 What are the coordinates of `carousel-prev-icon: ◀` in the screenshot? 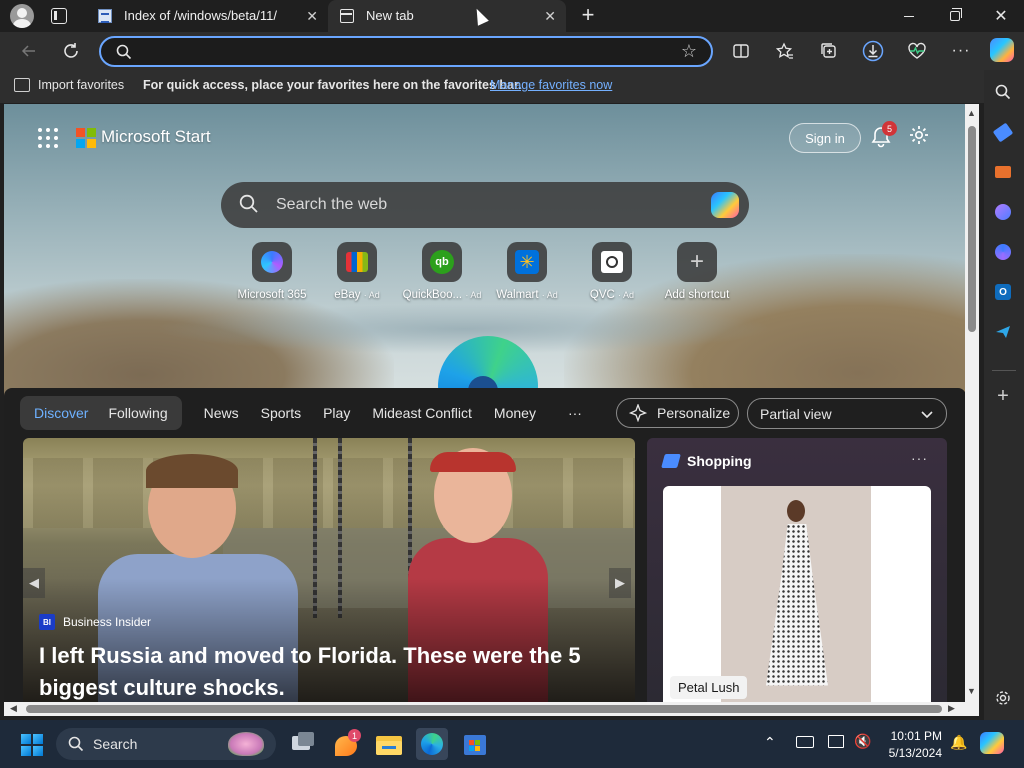 It's located at (34, 583).